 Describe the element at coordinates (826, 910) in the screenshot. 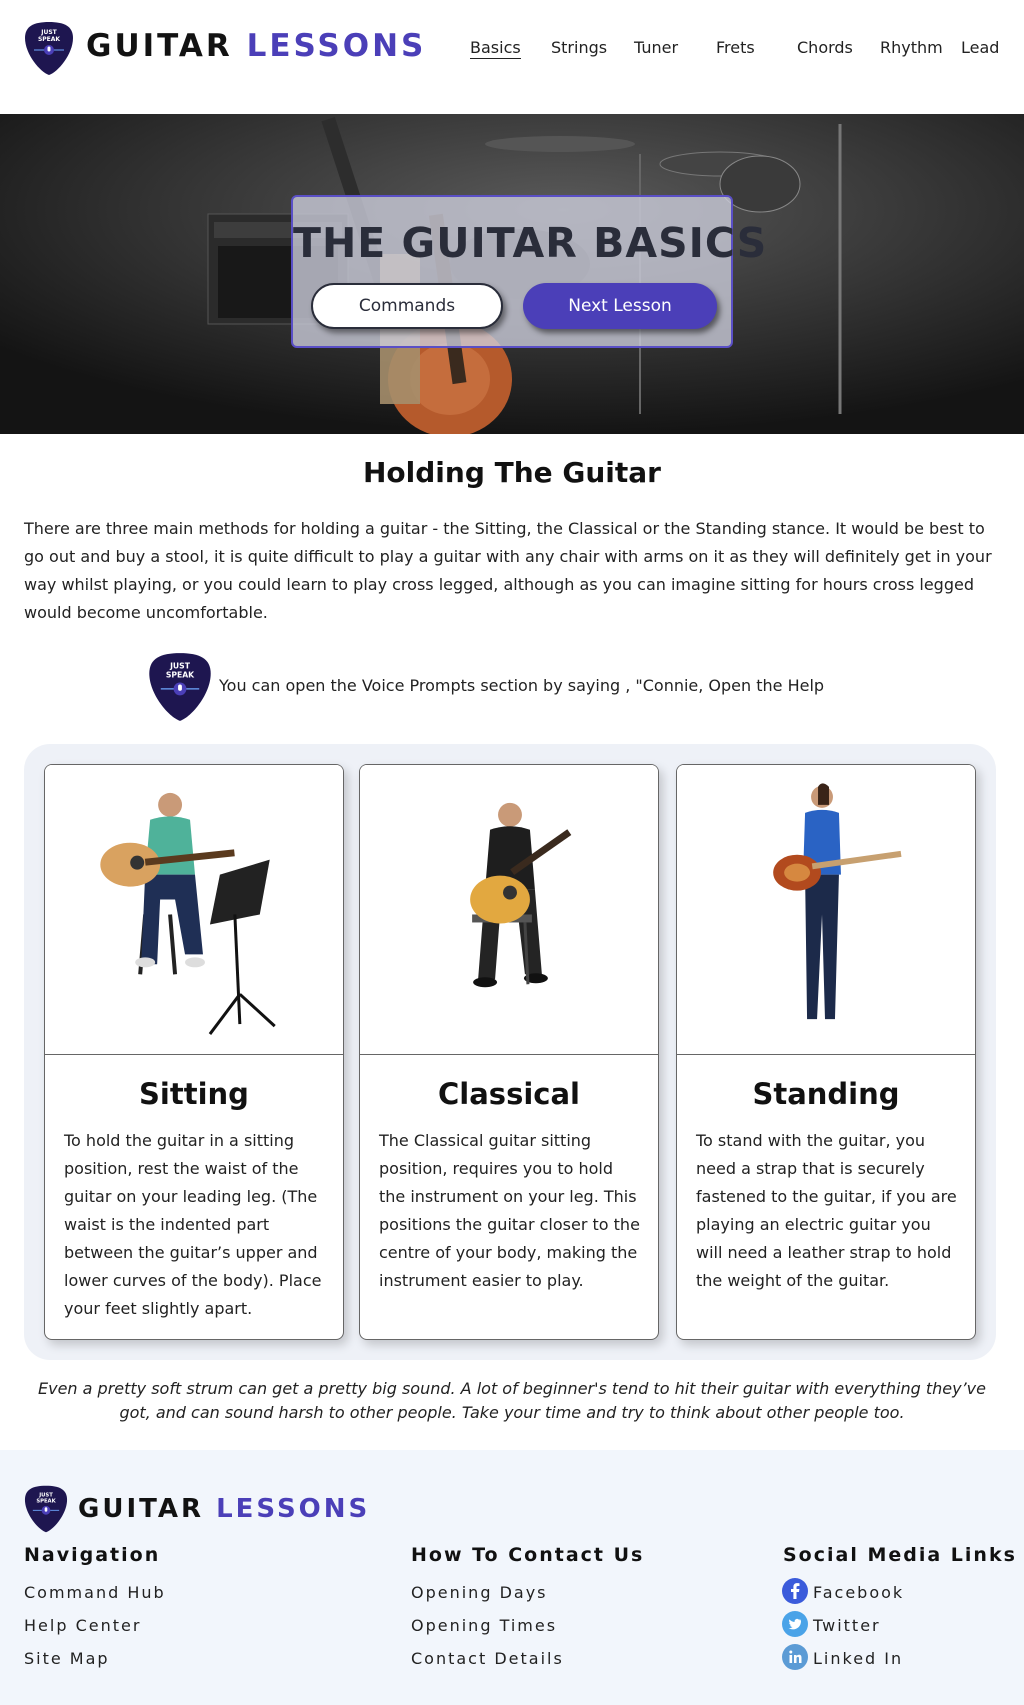

I see `standing-photo` at that location.